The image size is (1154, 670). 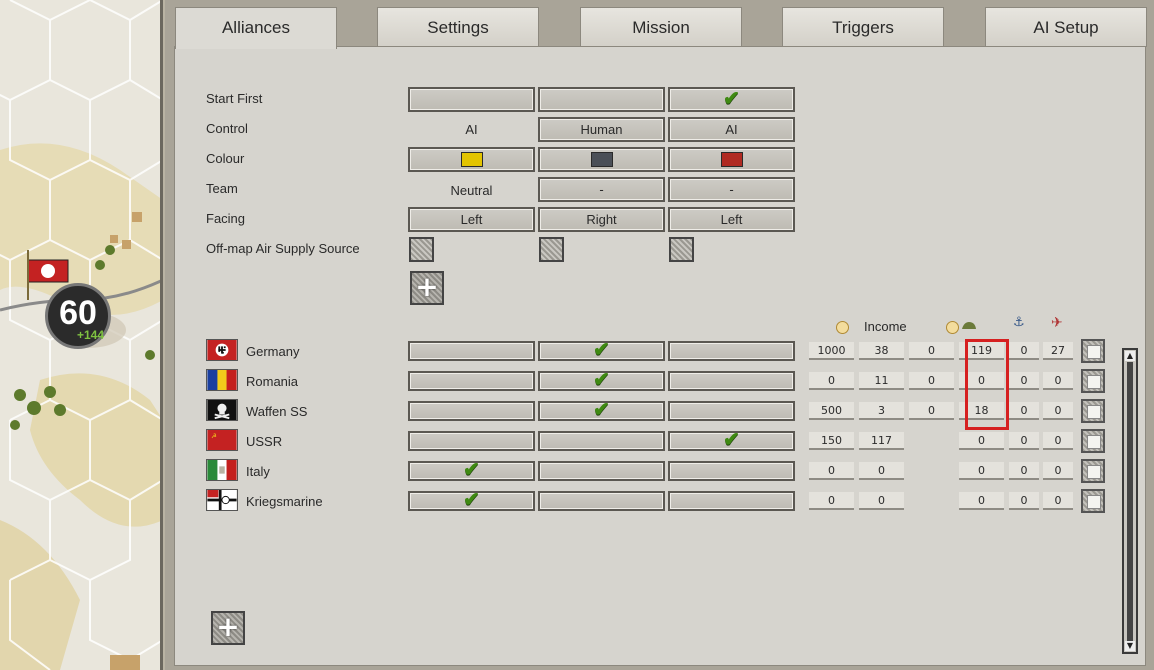 I want to click on team-value-1: Neutral, so click(x=471, y=190).